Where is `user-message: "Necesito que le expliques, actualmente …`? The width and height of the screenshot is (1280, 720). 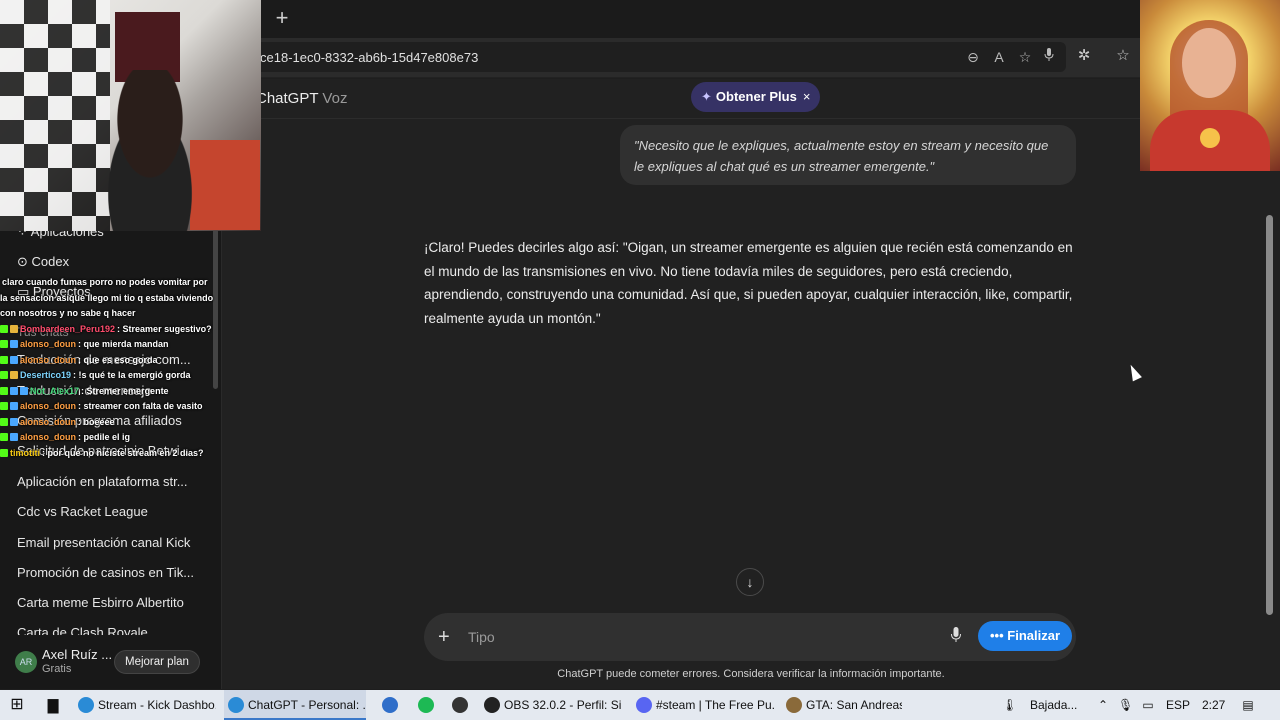
user-message: "Necesito que le expliques, actualmente … is located at coordinates (848, 155).